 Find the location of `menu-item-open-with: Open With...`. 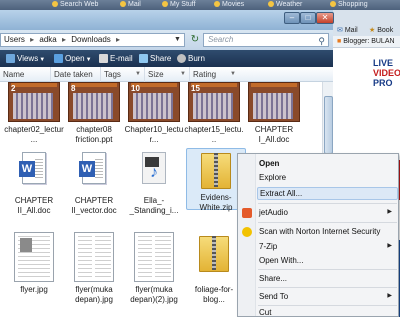

menu-item-open-with: Open With... is located at coordinates (327, 260).